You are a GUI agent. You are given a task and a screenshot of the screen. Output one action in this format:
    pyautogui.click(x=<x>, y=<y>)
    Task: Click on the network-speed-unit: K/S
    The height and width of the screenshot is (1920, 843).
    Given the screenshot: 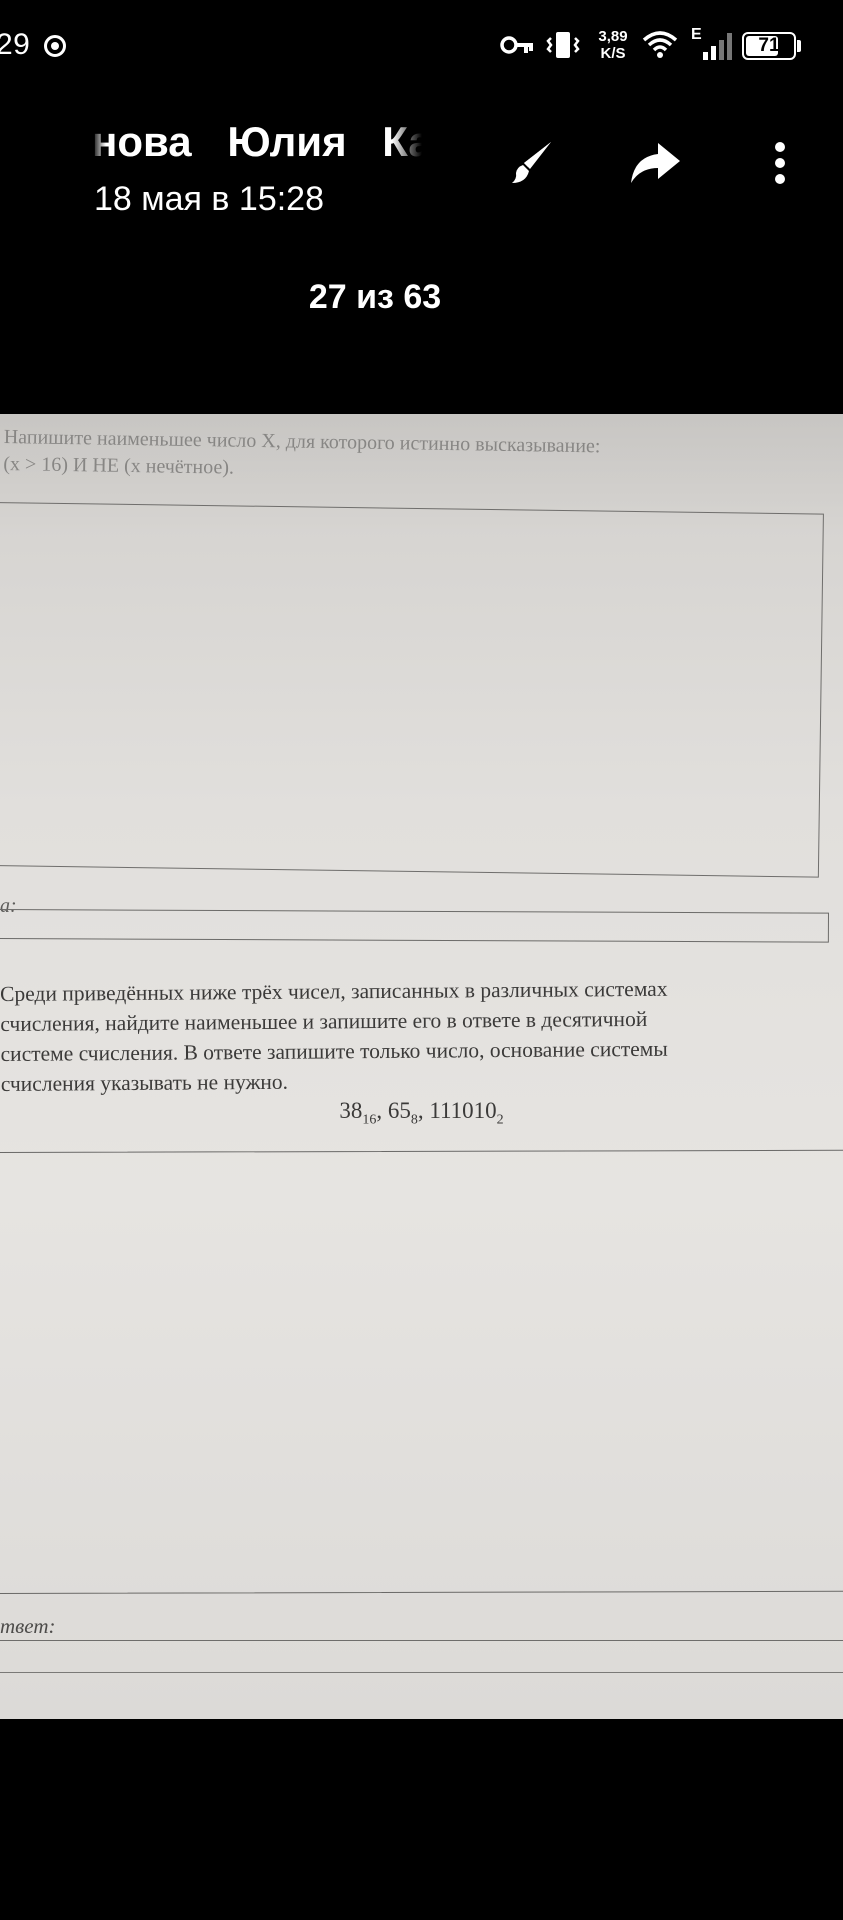 What is the action you would take?
    pyautogui.click(x=613, y=53)
    